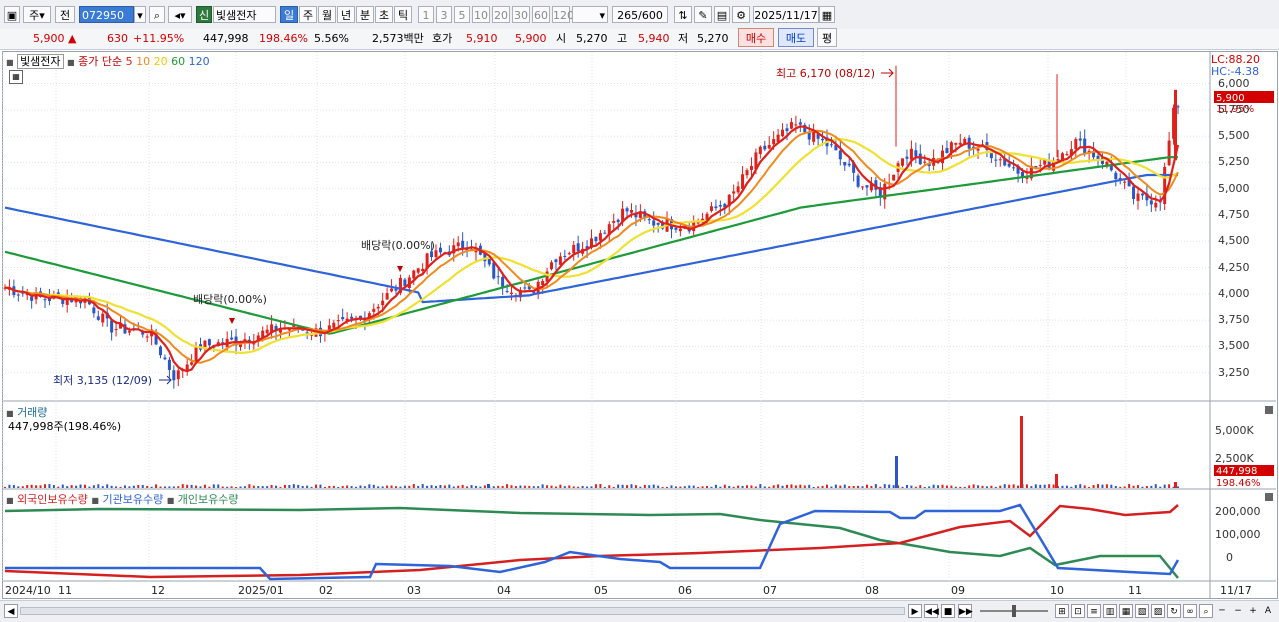  What do you see at coordinates (1094, 611) in the screenshot?
I see `tool-icon: ≡` at bounding box center [1094, 611].